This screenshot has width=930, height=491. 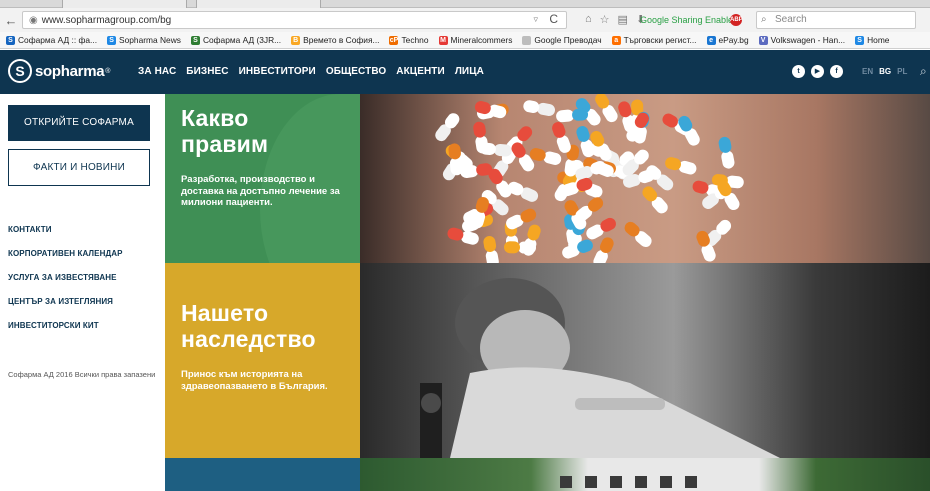 I want to click on bookmark-label: Sopharma News, so click(x=150, y=40).